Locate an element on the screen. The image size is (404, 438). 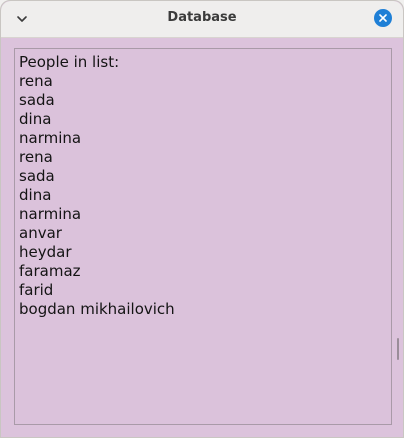
list-item: farid is located at coordinates (97, 290).